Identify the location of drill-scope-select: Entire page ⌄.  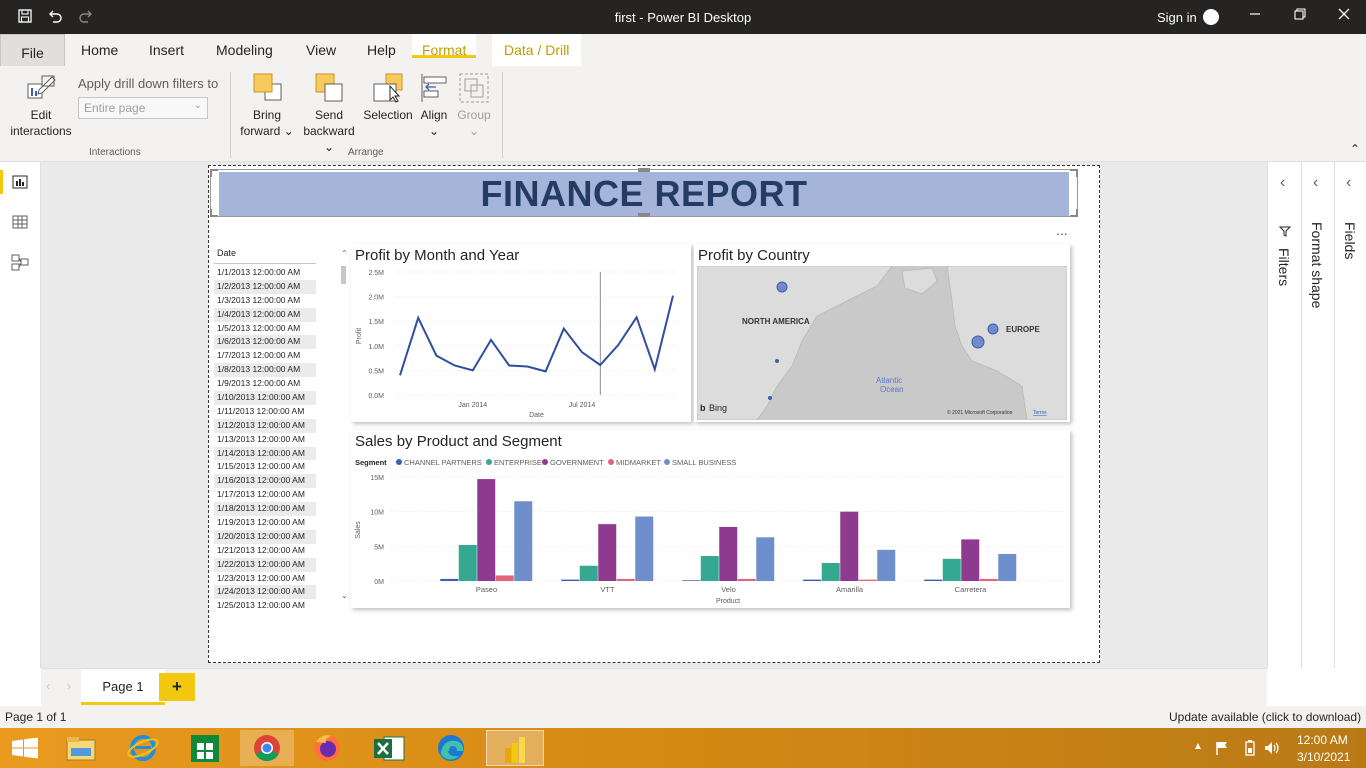
(143, 108).